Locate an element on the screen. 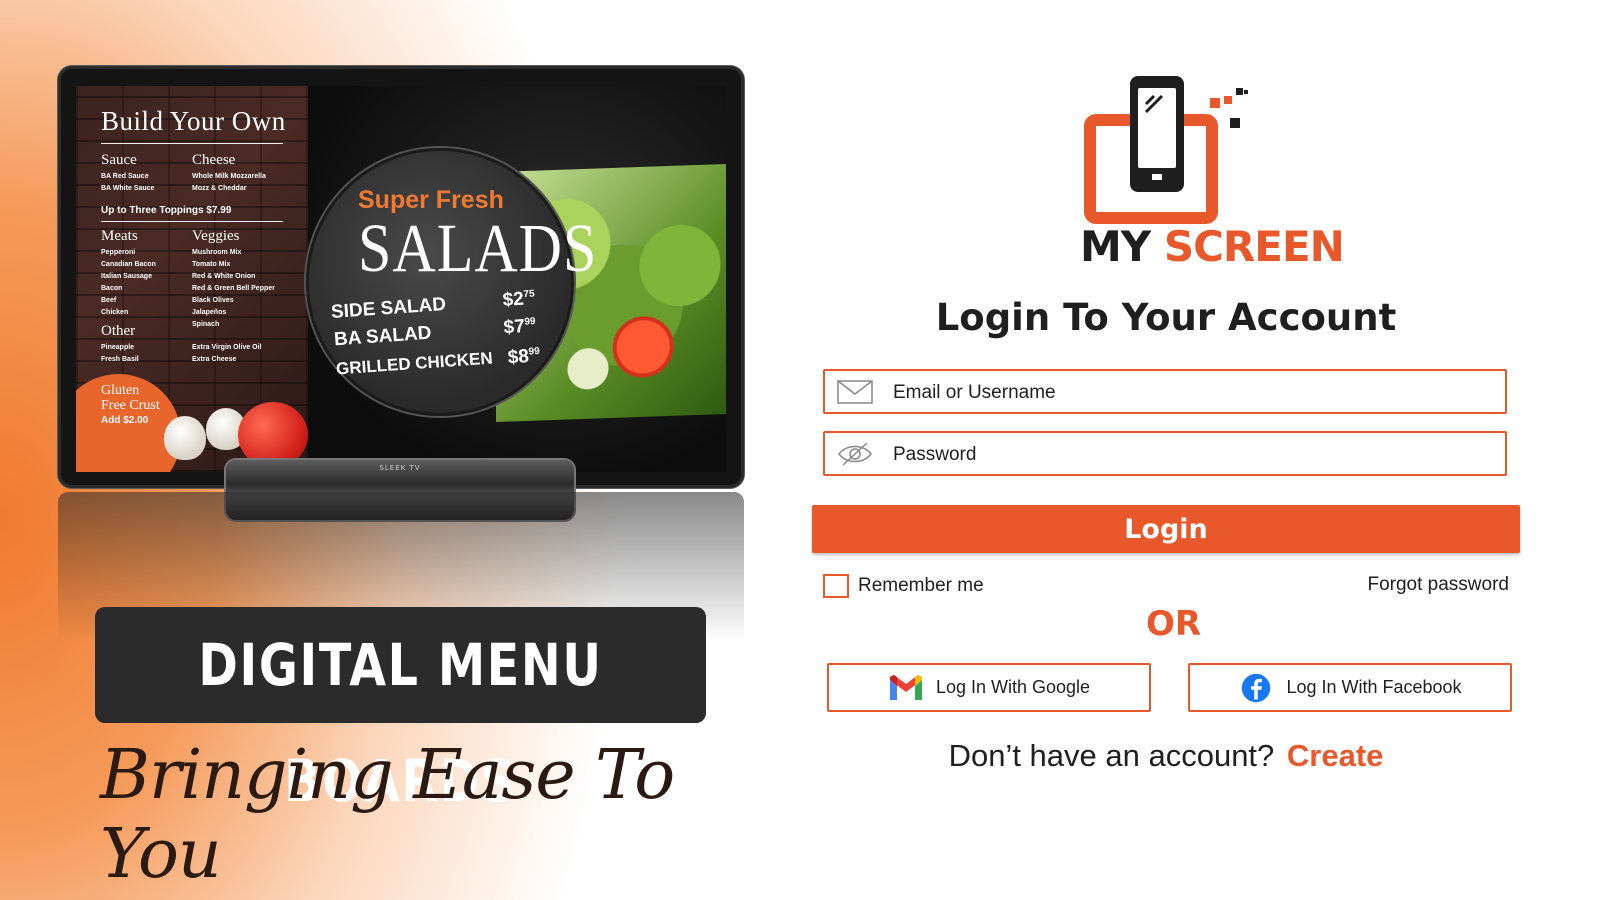 This screenshot has width=1600, height=900. menu-item: Spinach is located at coordinates (206, 324).